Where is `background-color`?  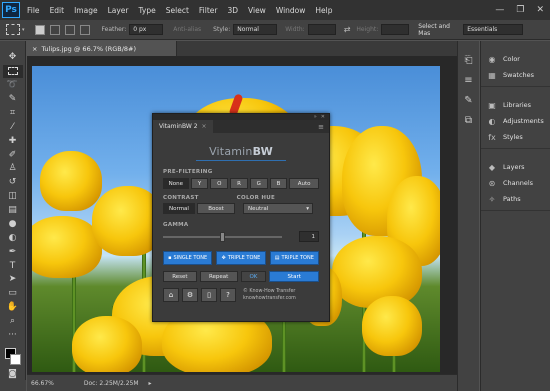
background-color is located at coordinates (15, 360).